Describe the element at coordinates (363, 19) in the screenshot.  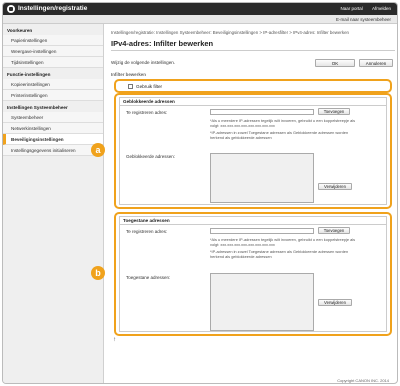
I see `email-admin-link: E-mail naar systeembeheer` at that location.